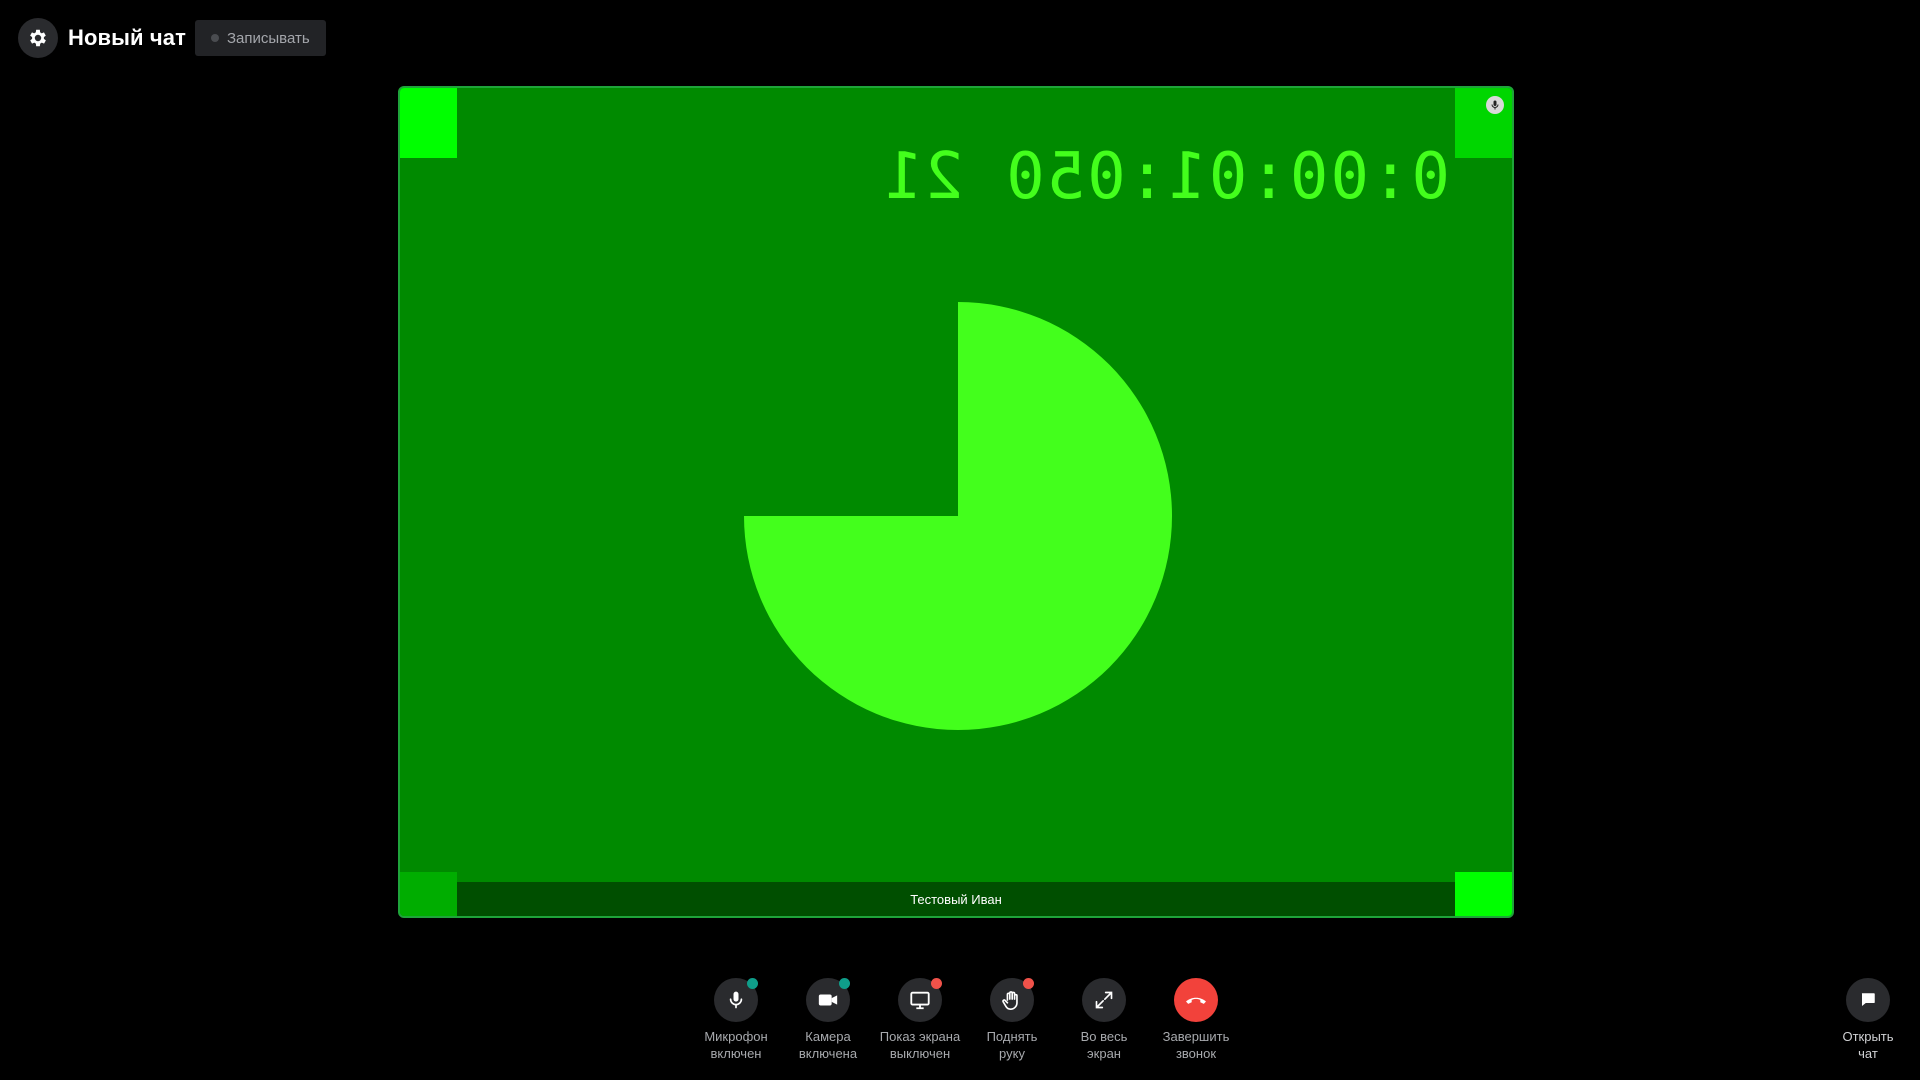  I want to click on open-chat-circle, so click(1868, 1000).